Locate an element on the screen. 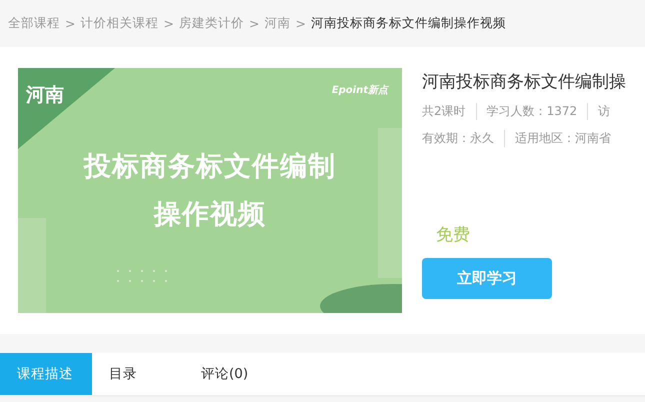 This screenshot has height=402, width=645. course-meta: 适用地区：河南省 is located at coordinates (557, 138).